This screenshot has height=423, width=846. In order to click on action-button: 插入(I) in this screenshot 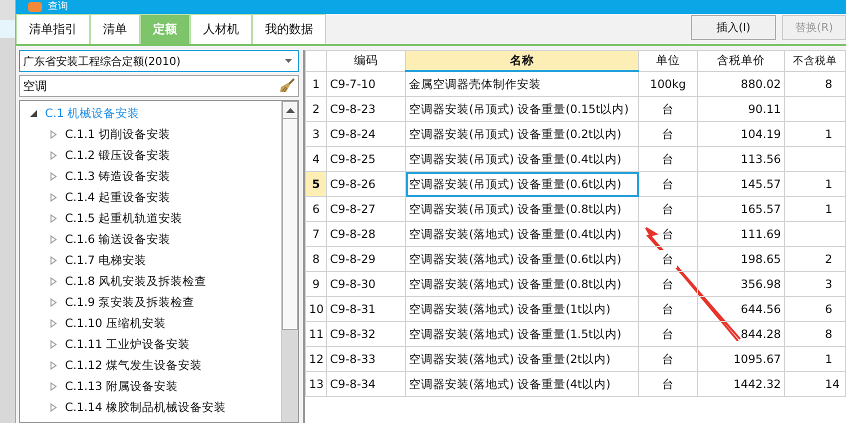, I will do `click(733, 27)`.